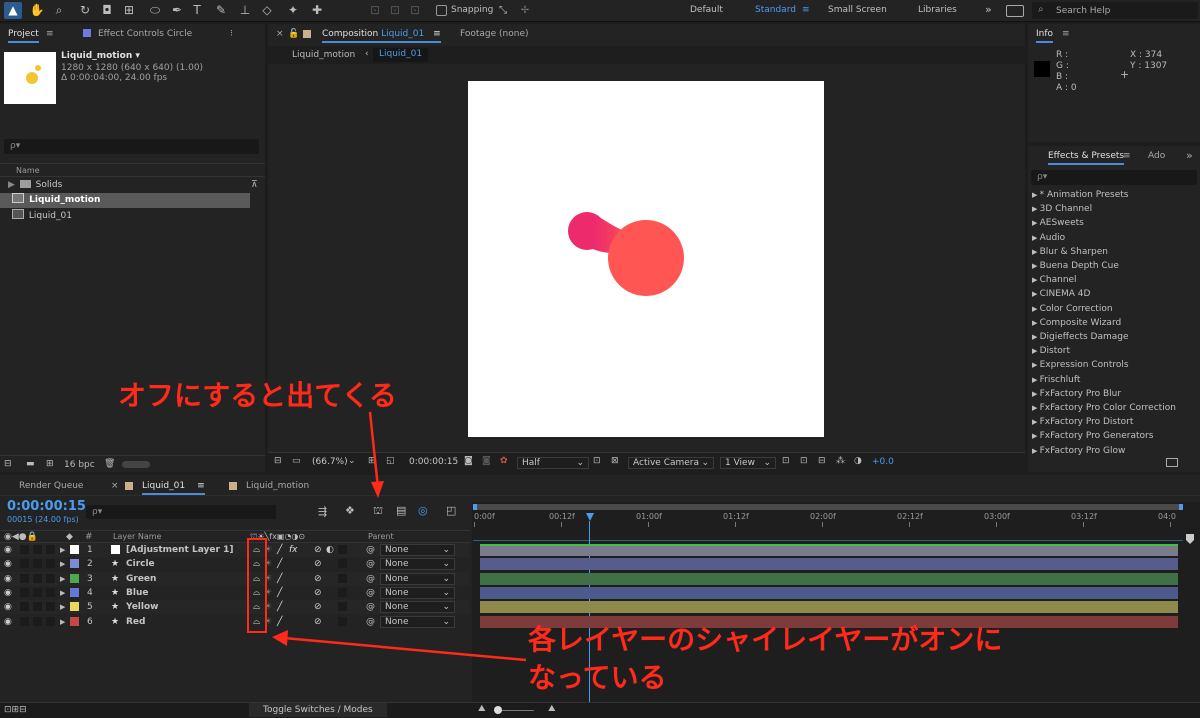  What do you see at coordinates (417, 550) in the screenshot?
I see `parent-dropdown: None ⌄` at bounding box center [417, 550].